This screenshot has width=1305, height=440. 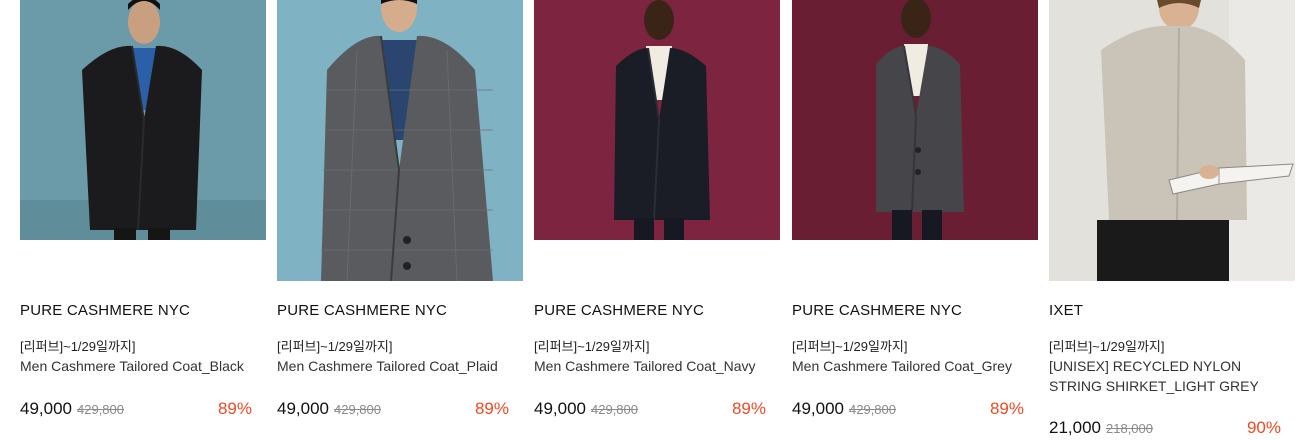 I want to click on price-group: 21,000 218,000, so click(x=1101, y=428).